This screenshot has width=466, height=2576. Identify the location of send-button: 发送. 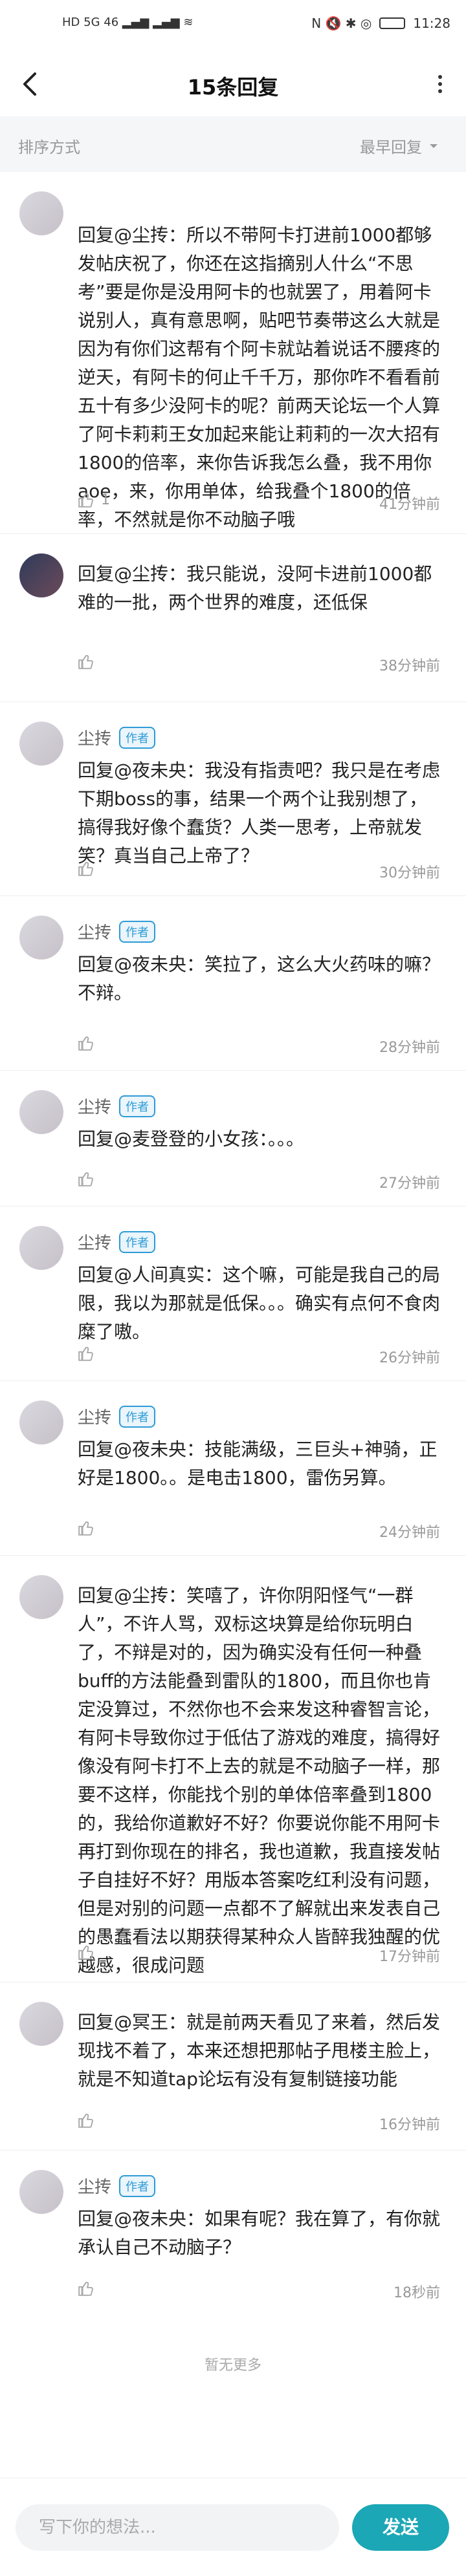
(400, 2527).